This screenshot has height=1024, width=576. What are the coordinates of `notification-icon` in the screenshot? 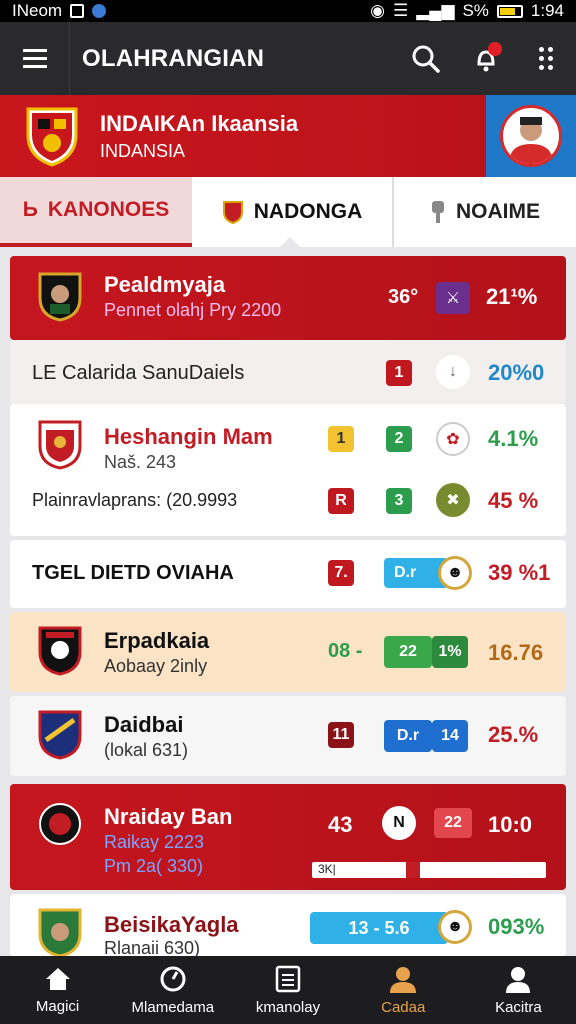 It's located at (486, 58).